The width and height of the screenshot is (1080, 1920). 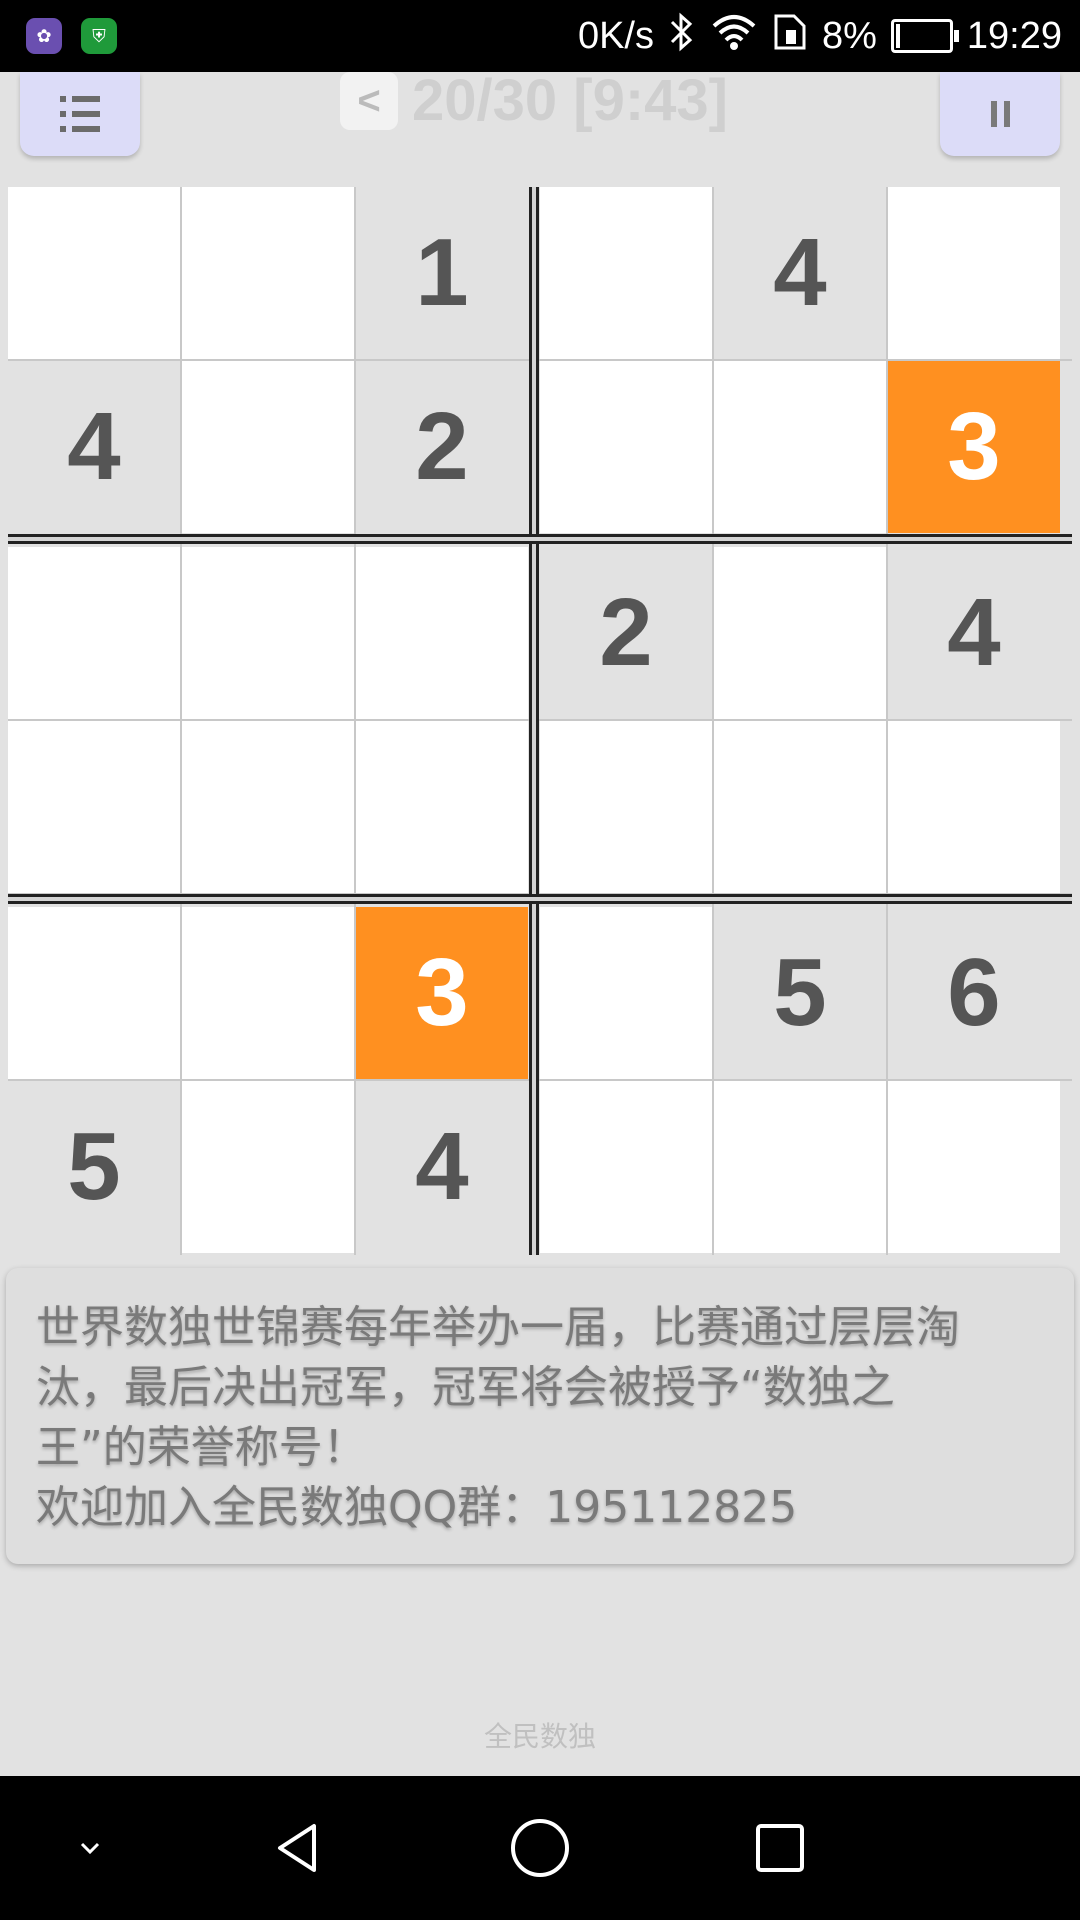 I want to click on clock: 19:29, so click(x=1014, y=35).